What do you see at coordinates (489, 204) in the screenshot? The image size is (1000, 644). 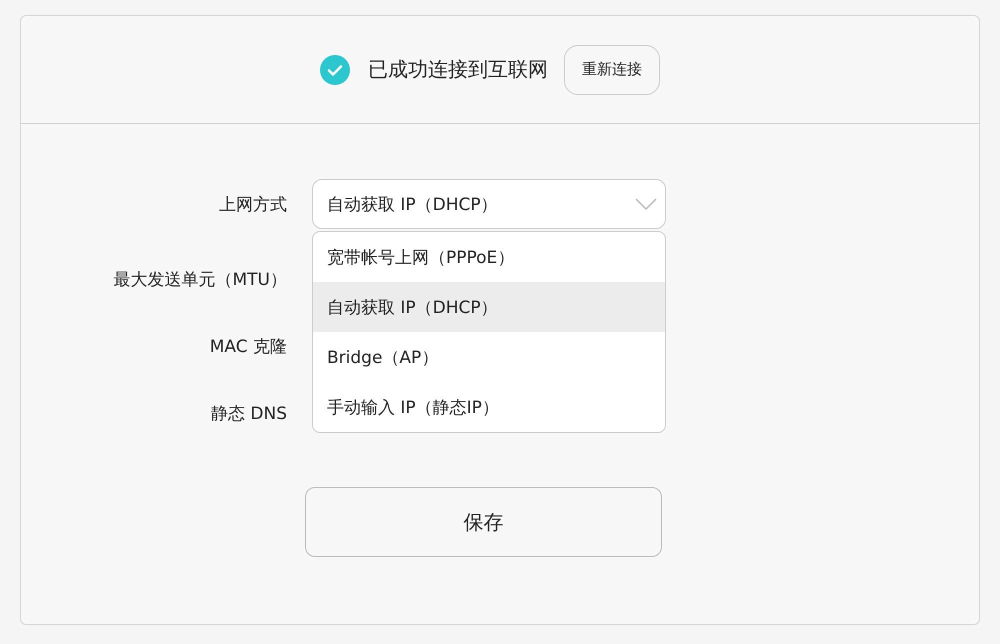 I see `connection-type-select: 自动获取 IP（DHCP）` at bounding box center [489, 204].